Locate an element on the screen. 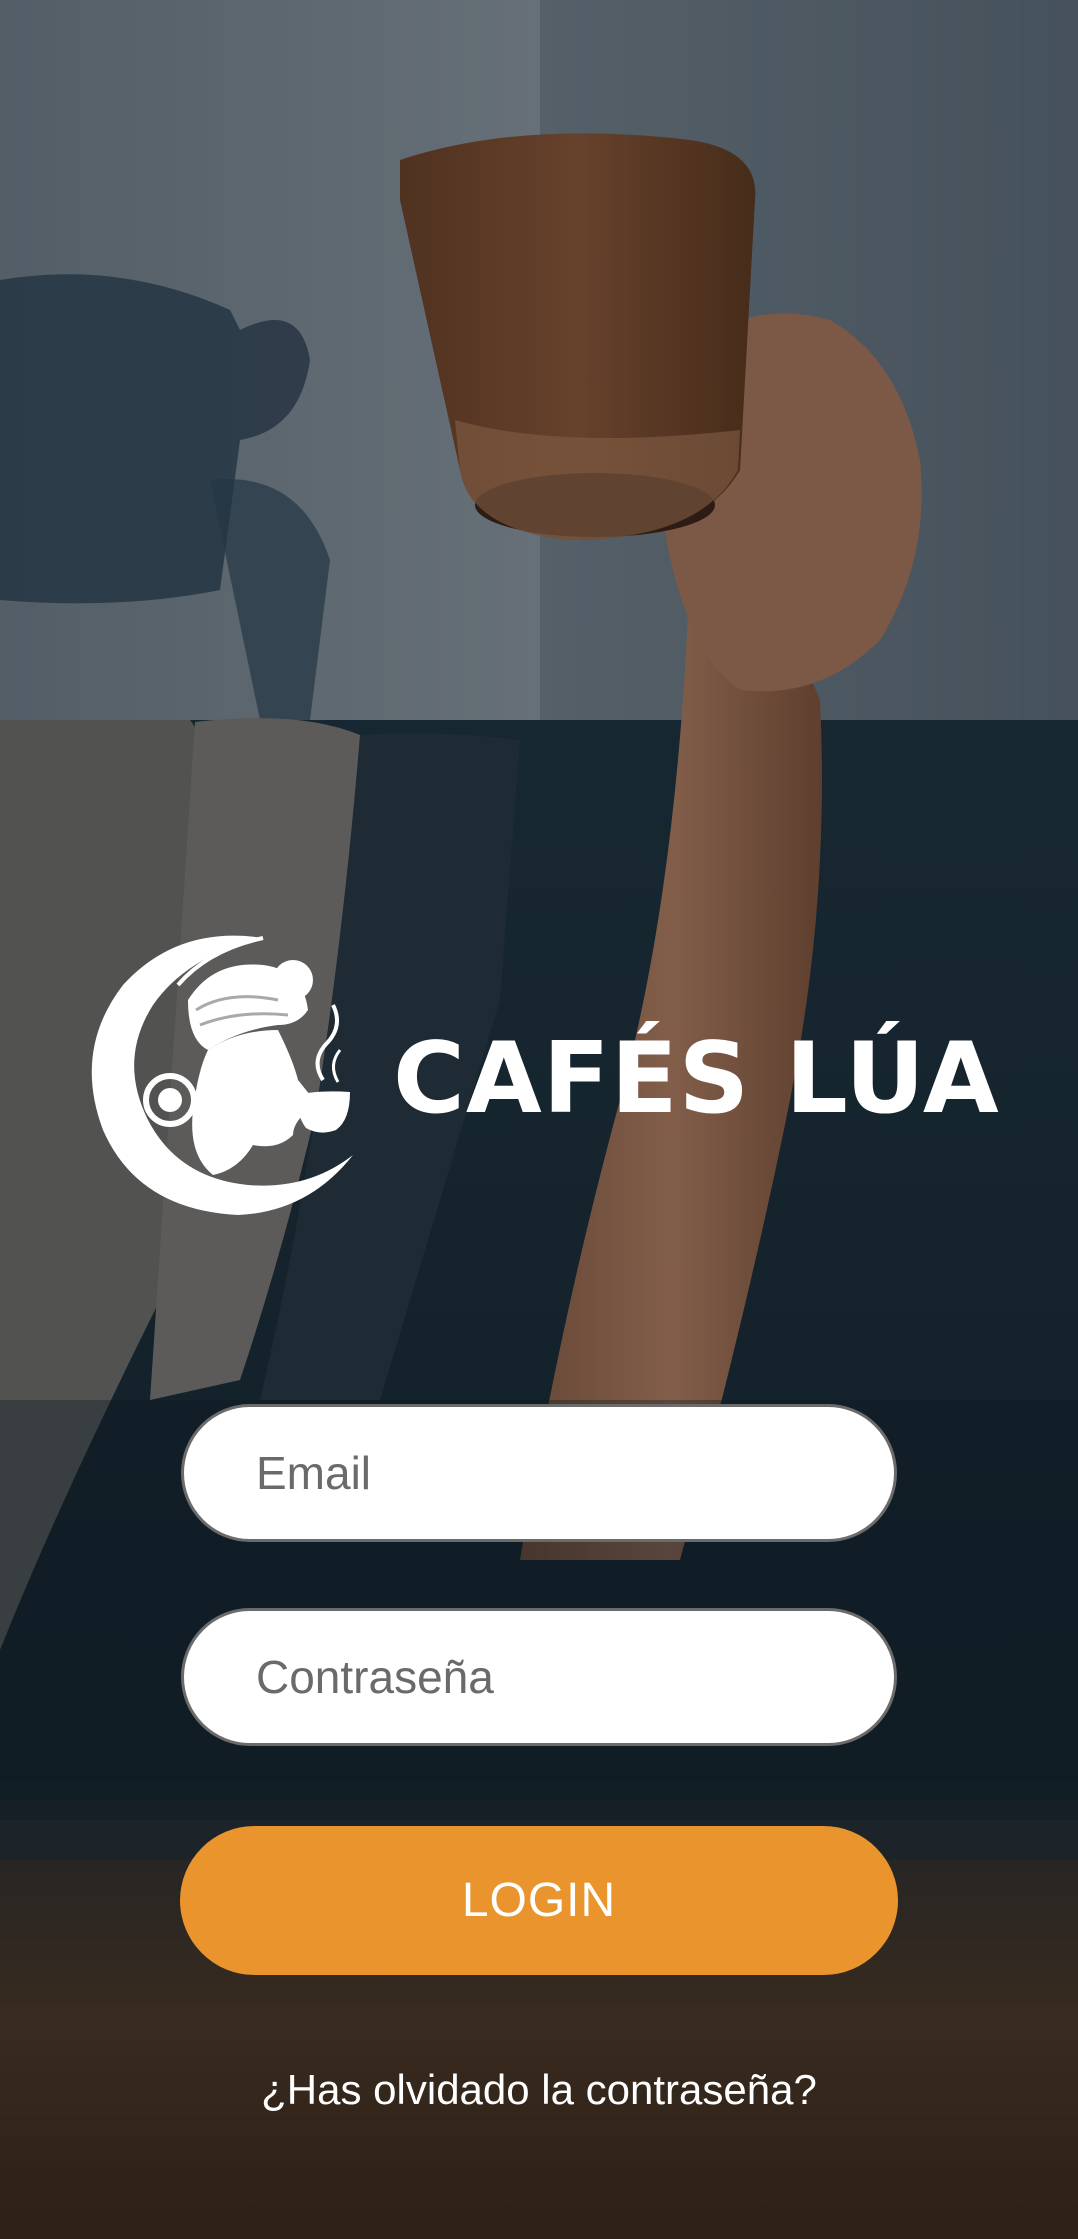 The image size is (1078, 2239). brand-logo: CAFÉS LÚA is located at coordinates (548, 1075).